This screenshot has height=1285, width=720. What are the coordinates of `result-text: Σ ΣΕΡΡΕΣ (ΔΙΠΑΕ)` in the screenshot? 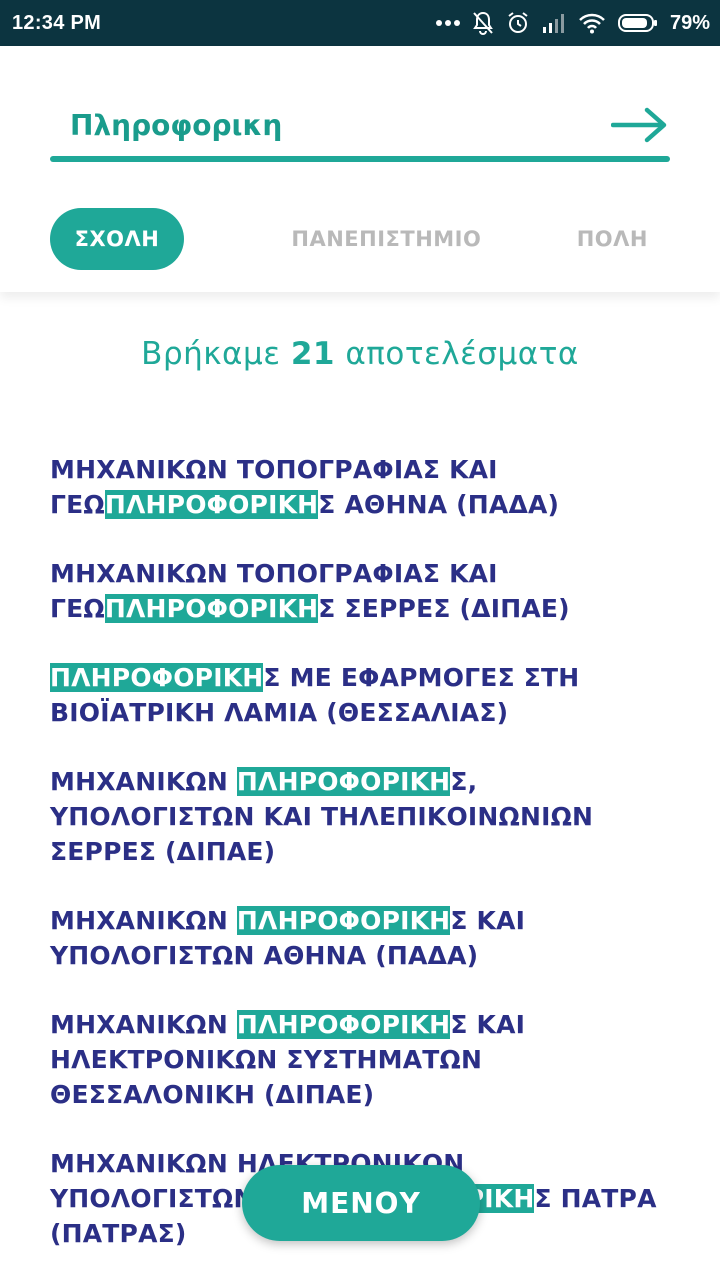 It's located at (444, 608).